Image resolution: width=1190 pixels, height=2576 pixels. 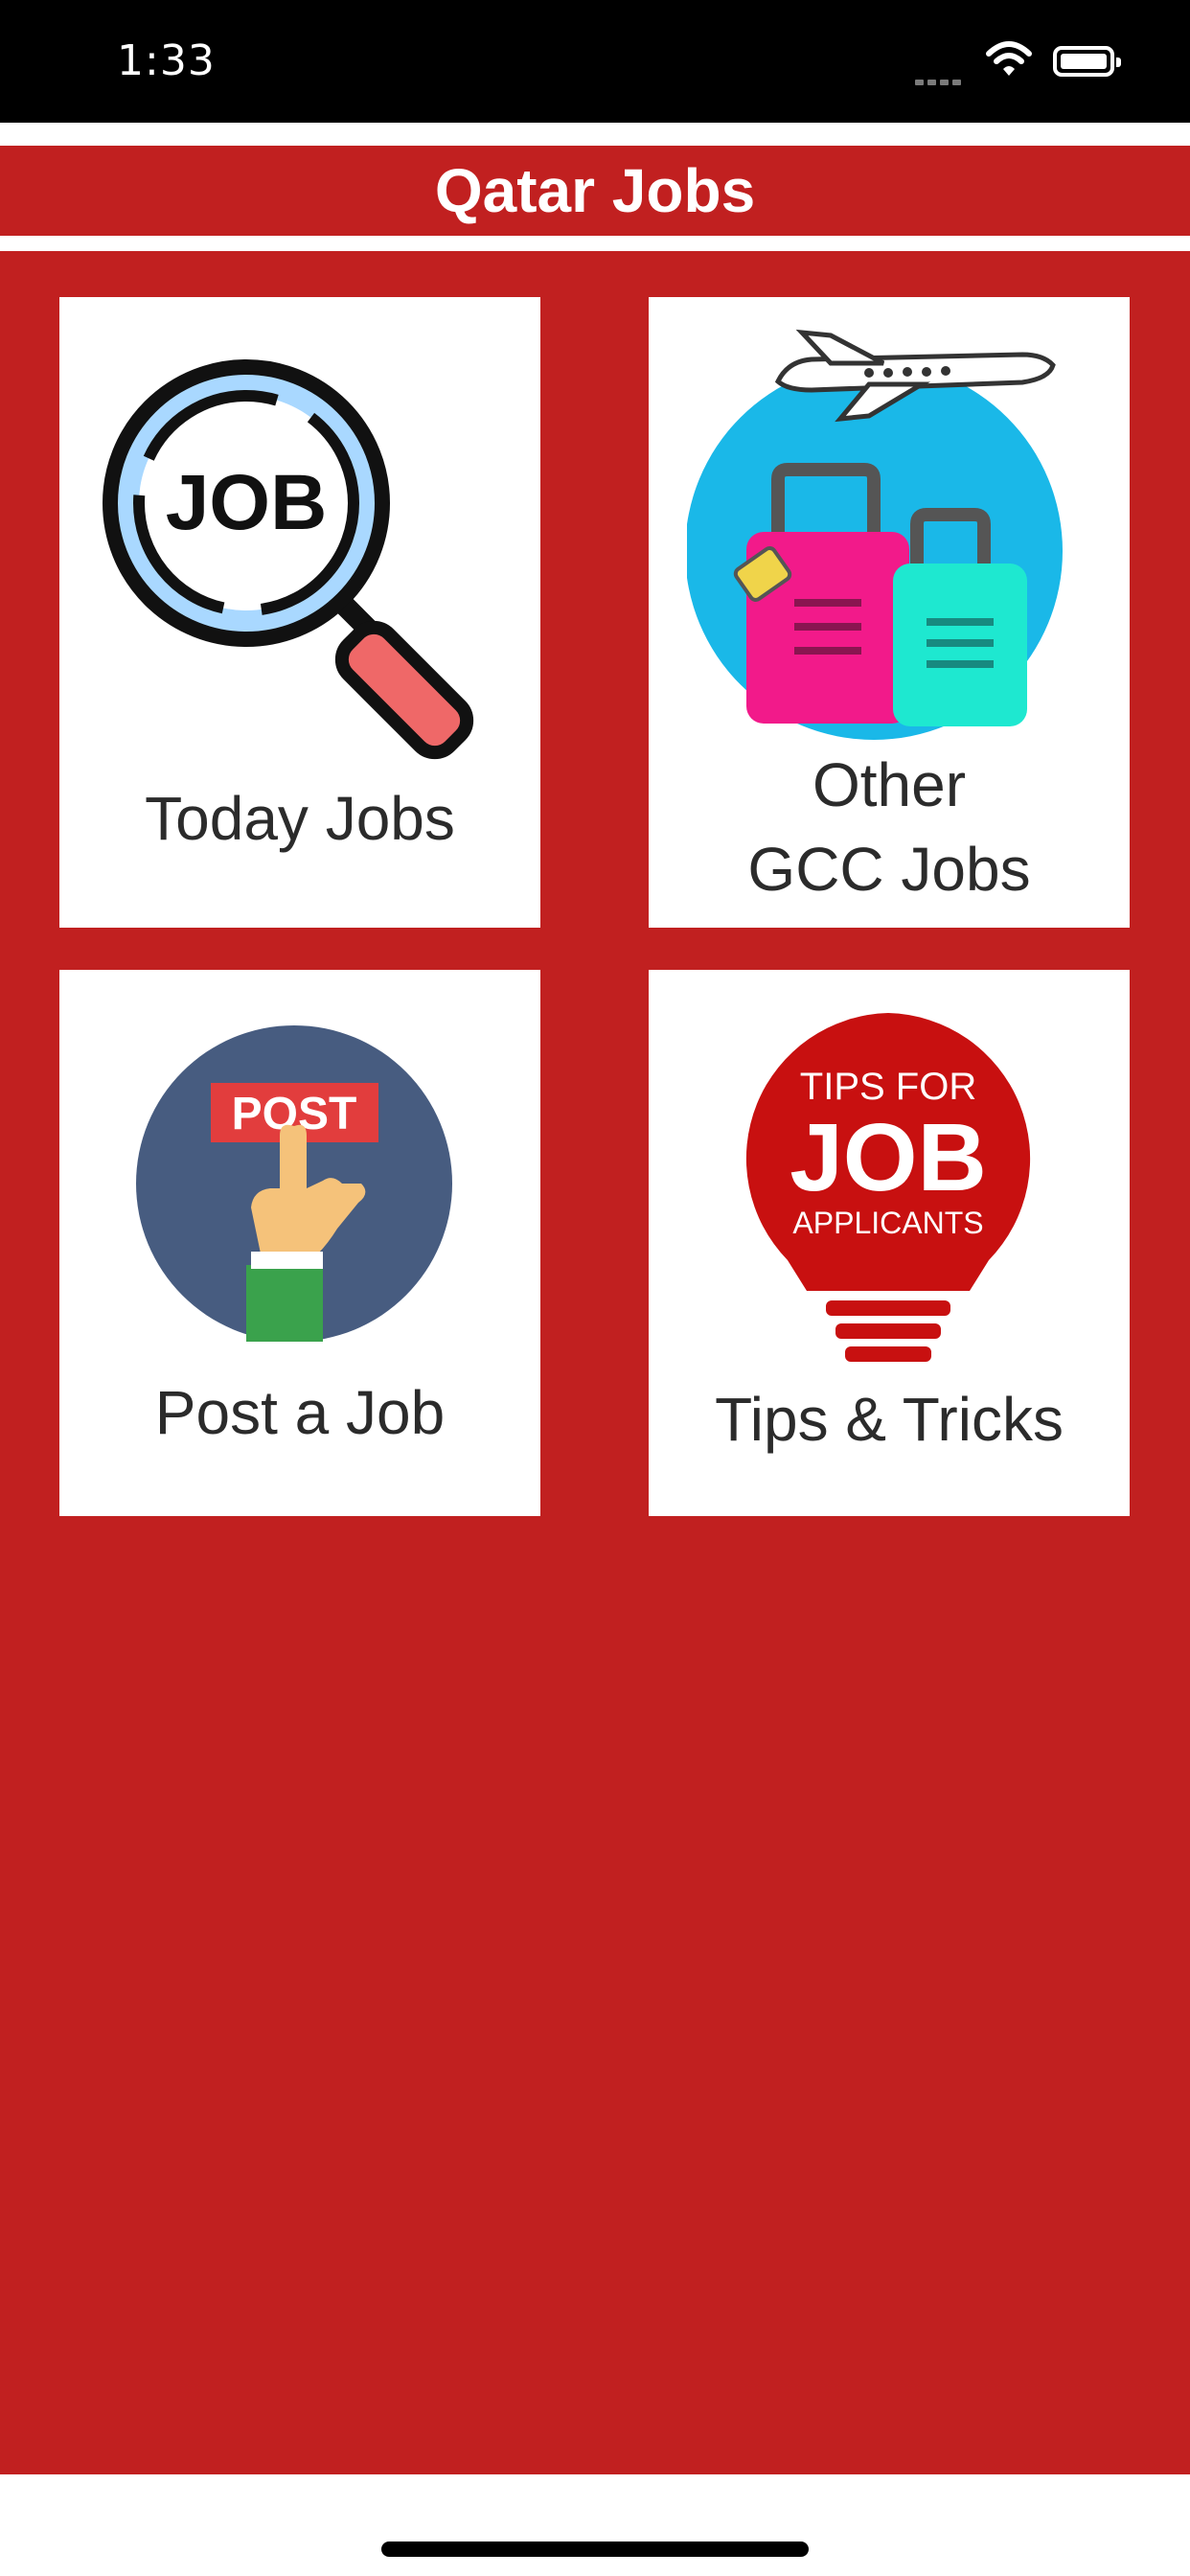 What do you see at coordinates (1087, 62) in the screenshot?
I see `battery-icon` at bounding box center [1087, 62].